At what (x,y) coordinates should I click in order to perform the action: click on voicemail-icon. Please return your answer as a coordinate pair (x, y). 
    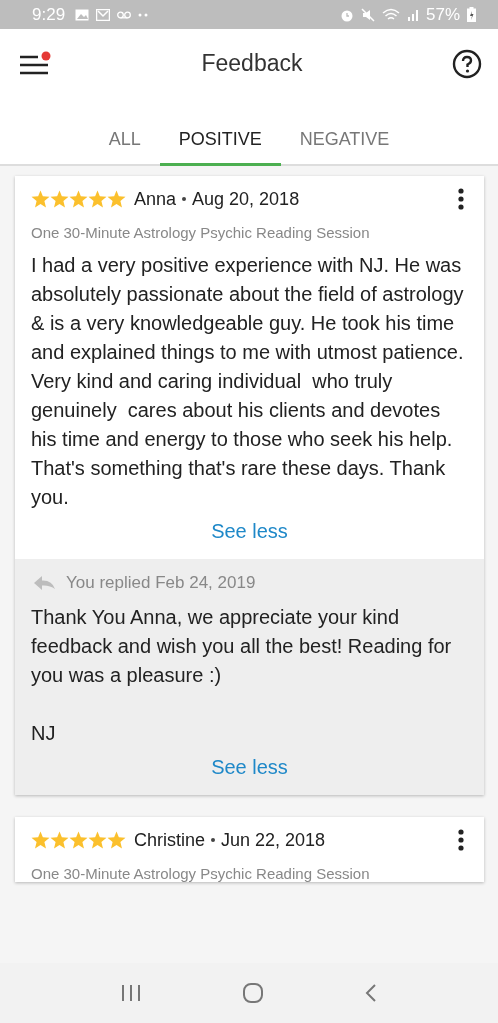
    Looking at the image, I should click on (124, 14).